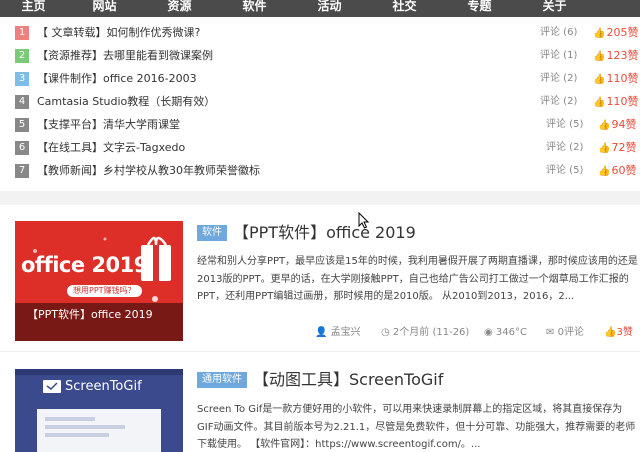  Describe the element at coordinates (617, 148) in the screenshot. I see `like-count: 👍72赞` at that location.